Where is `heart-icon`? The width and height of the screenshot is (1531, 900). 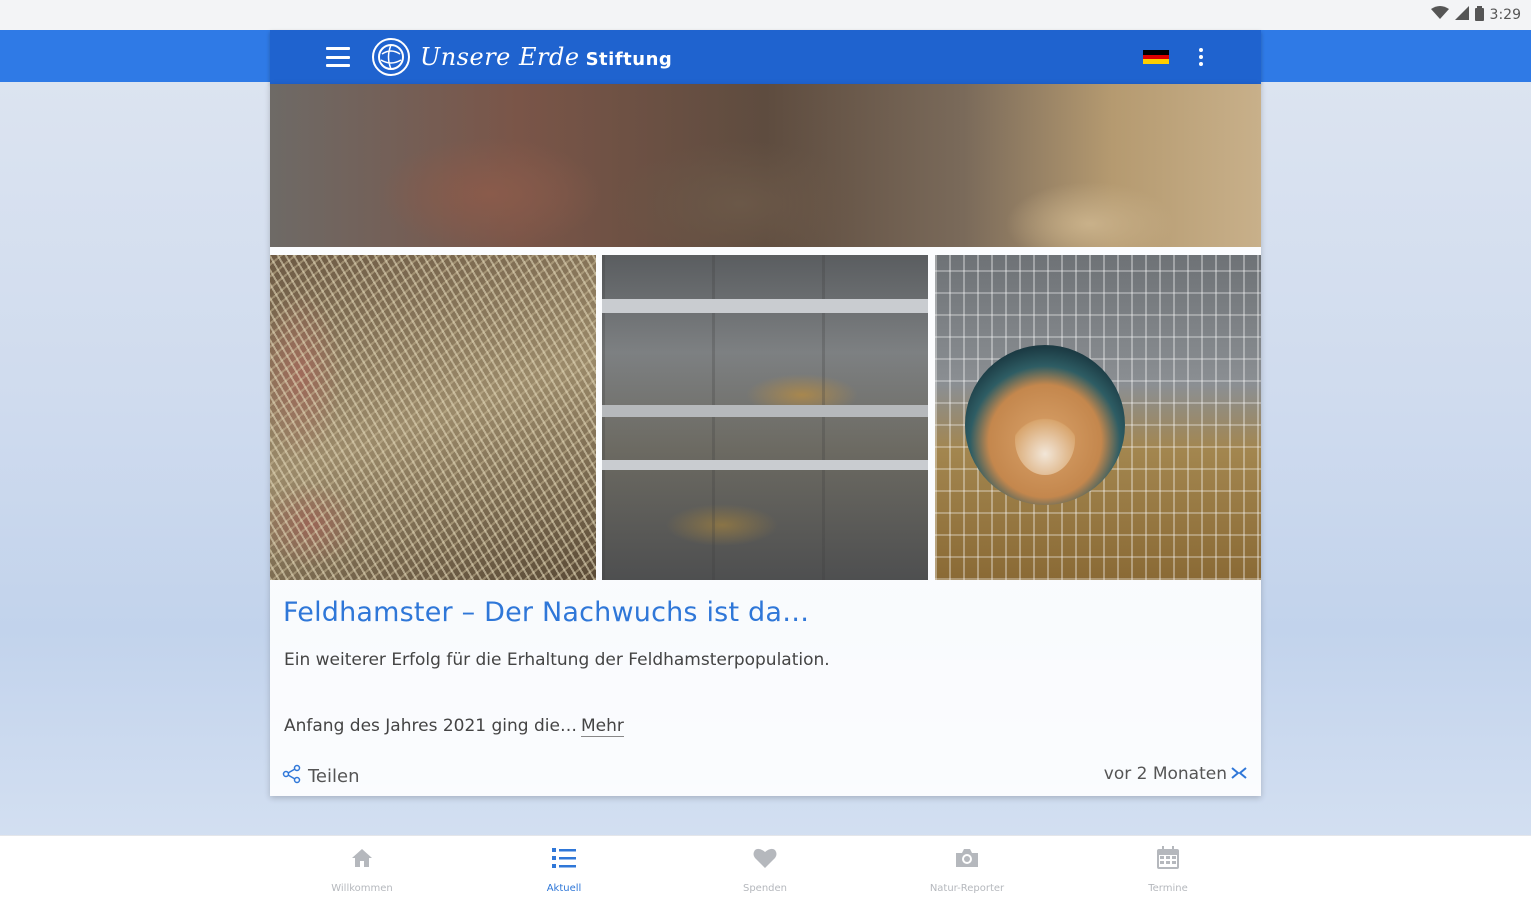 heart-icon is located at coordinates (765, 860).